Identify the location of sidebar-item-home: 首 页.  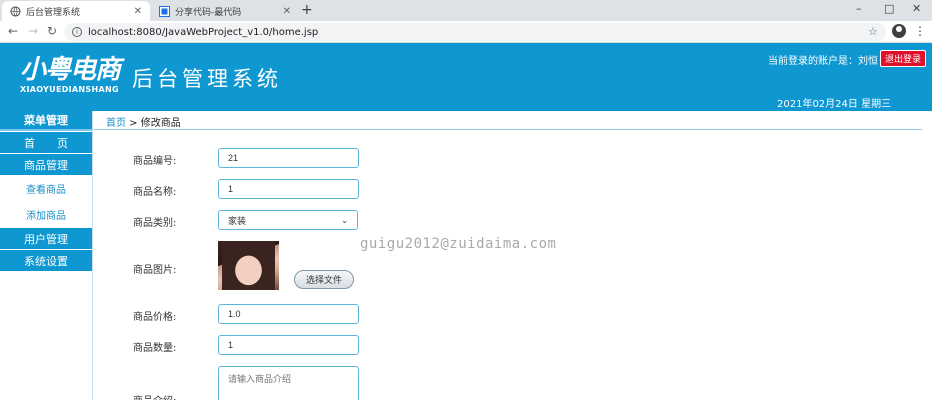
(46, 142).